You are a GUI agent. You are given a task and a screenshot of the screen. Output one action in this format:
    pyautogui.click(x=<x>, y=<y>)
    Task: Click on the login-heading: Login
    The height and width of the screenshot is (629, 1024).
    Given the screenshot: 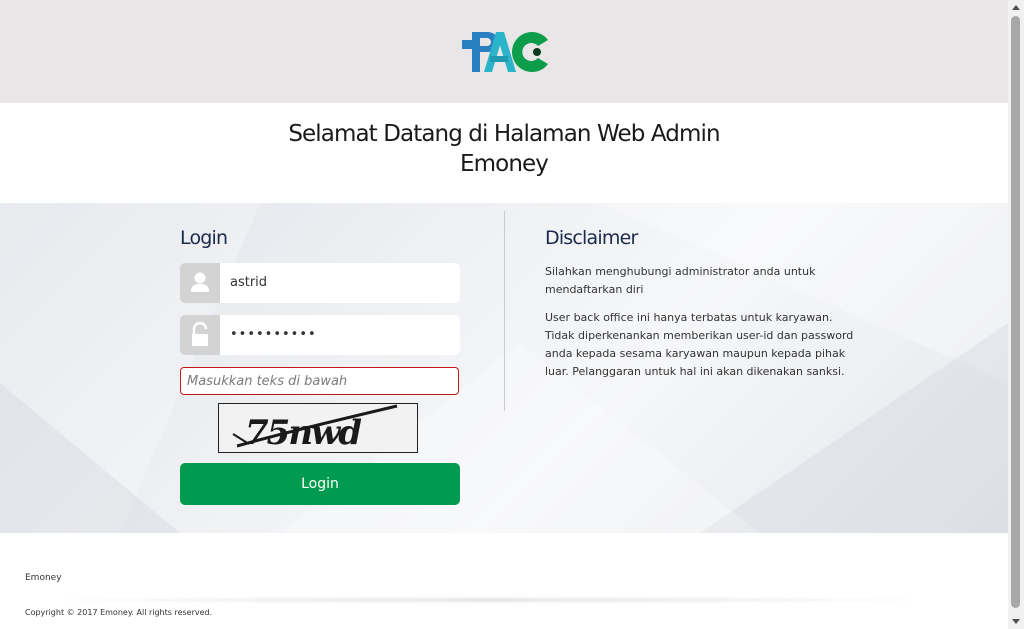 What is the action you would take?
    pyautogui.click(x=204, y=238)
    